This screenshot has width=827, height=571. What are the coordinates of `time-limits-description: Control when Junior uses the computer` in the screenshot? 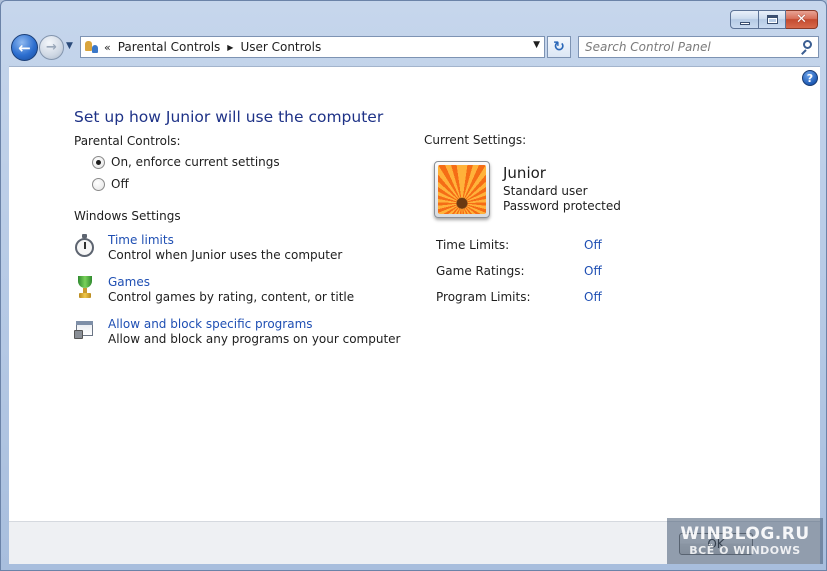 It's located at (225, 255).